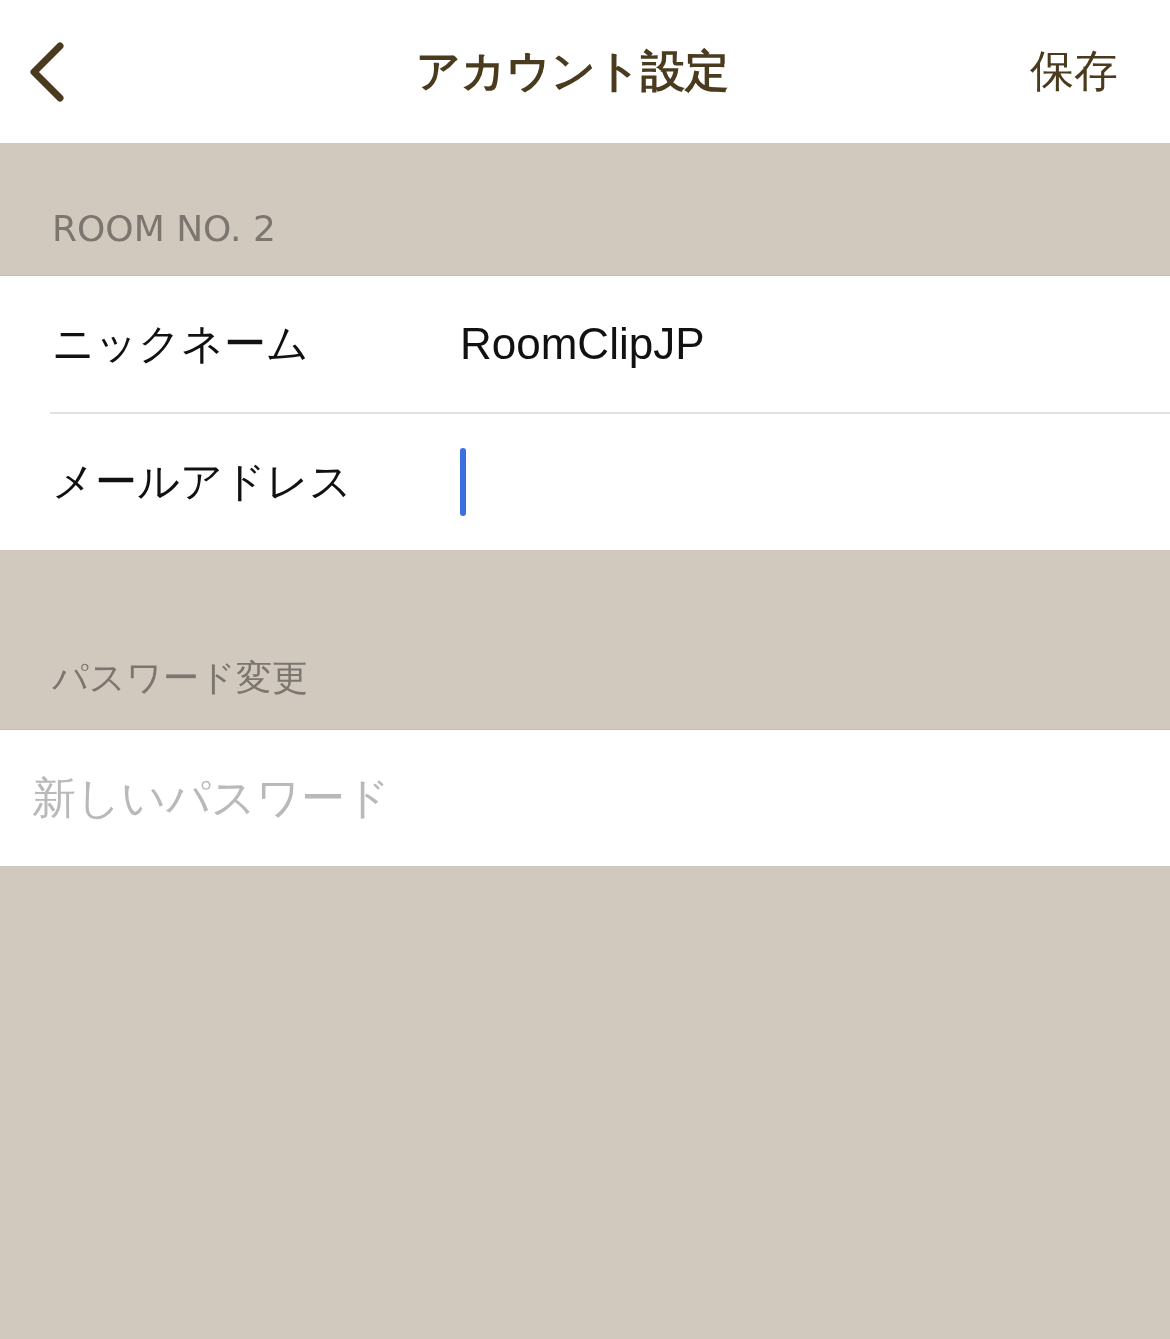 This screenshot has height=1339, width=1170. What do you see at coordinates (815, 344) in the screenshot?
I see `input-field: RoomClipJP` at bounding box center [815, 344].